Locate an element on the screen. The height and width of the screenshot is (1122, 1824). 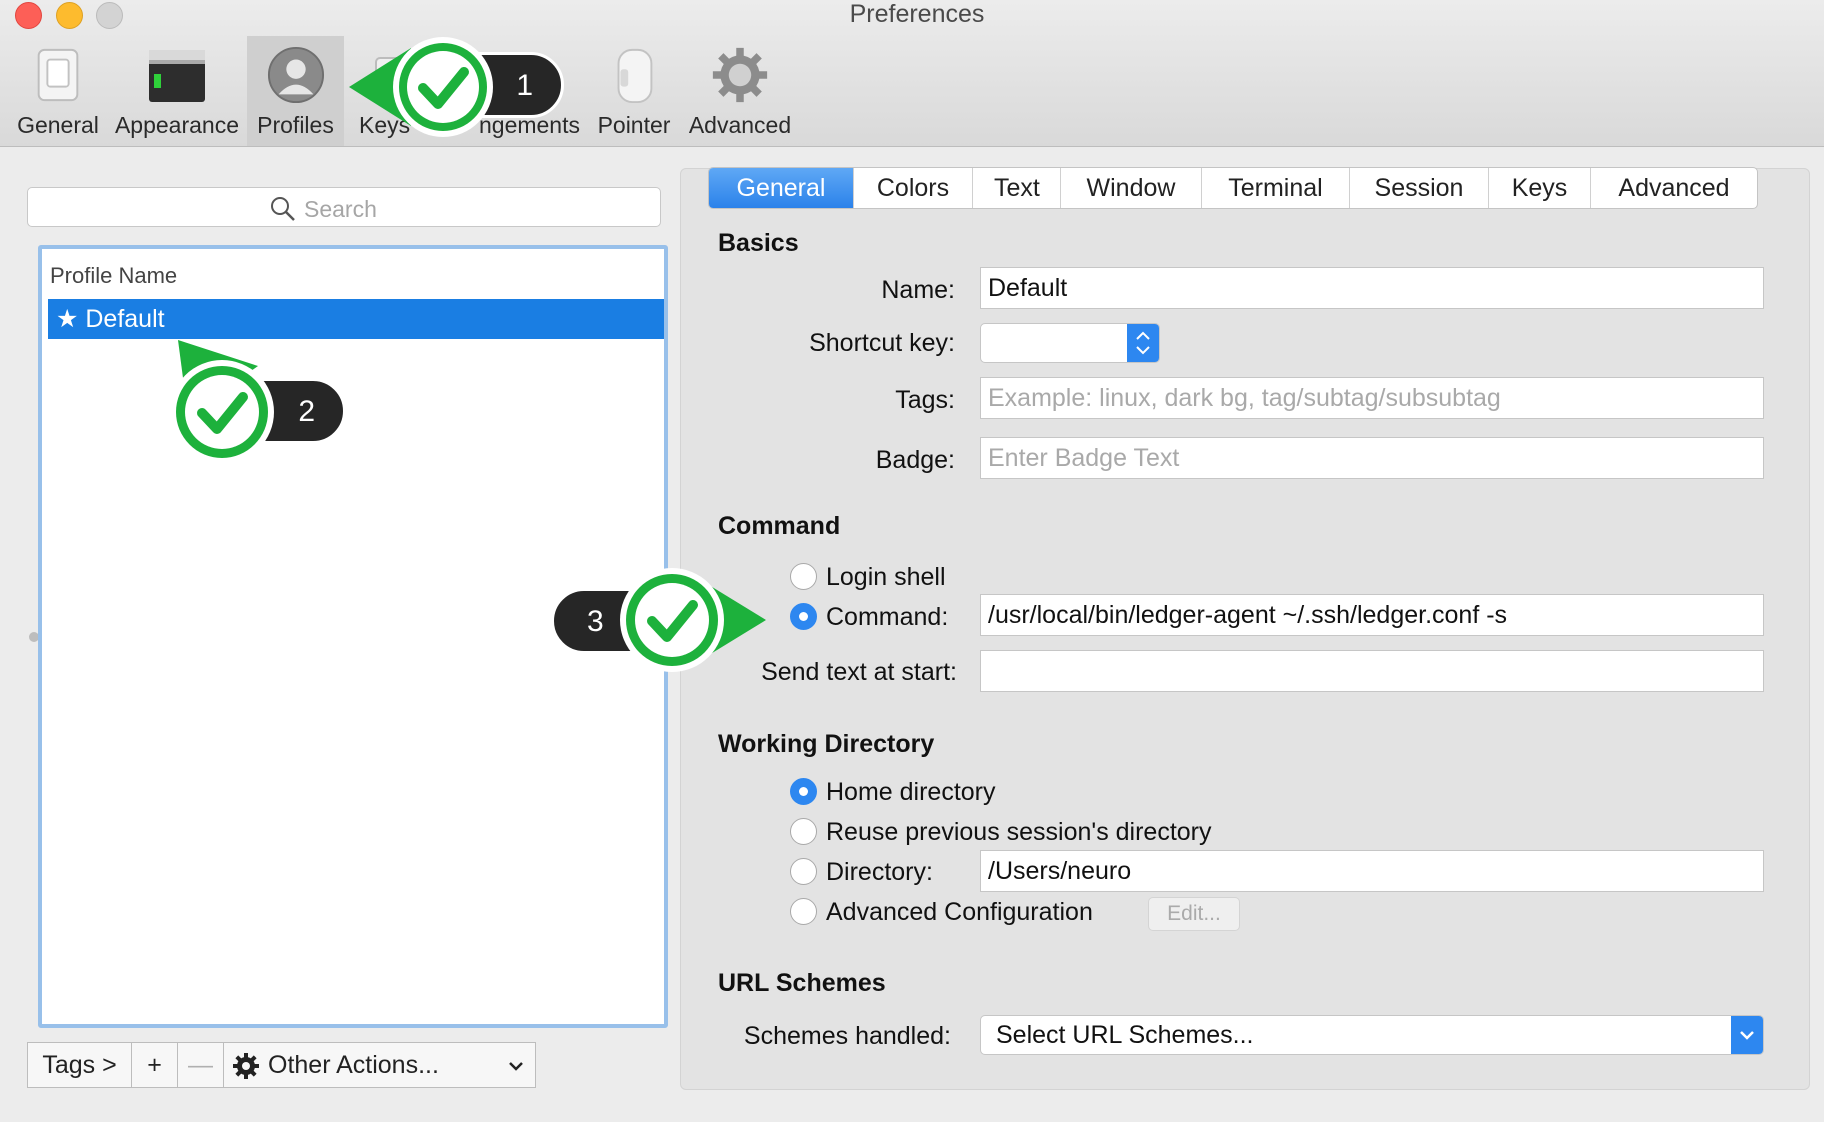
toolbar-appearance-label: Appearance is located at coordinates (177, 125).